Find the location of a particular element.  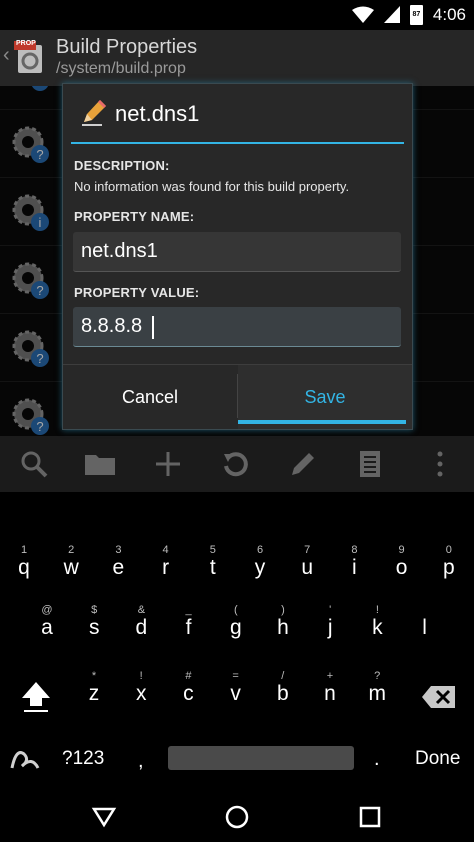

key-t: 5t is located at coordinates (213, 566).